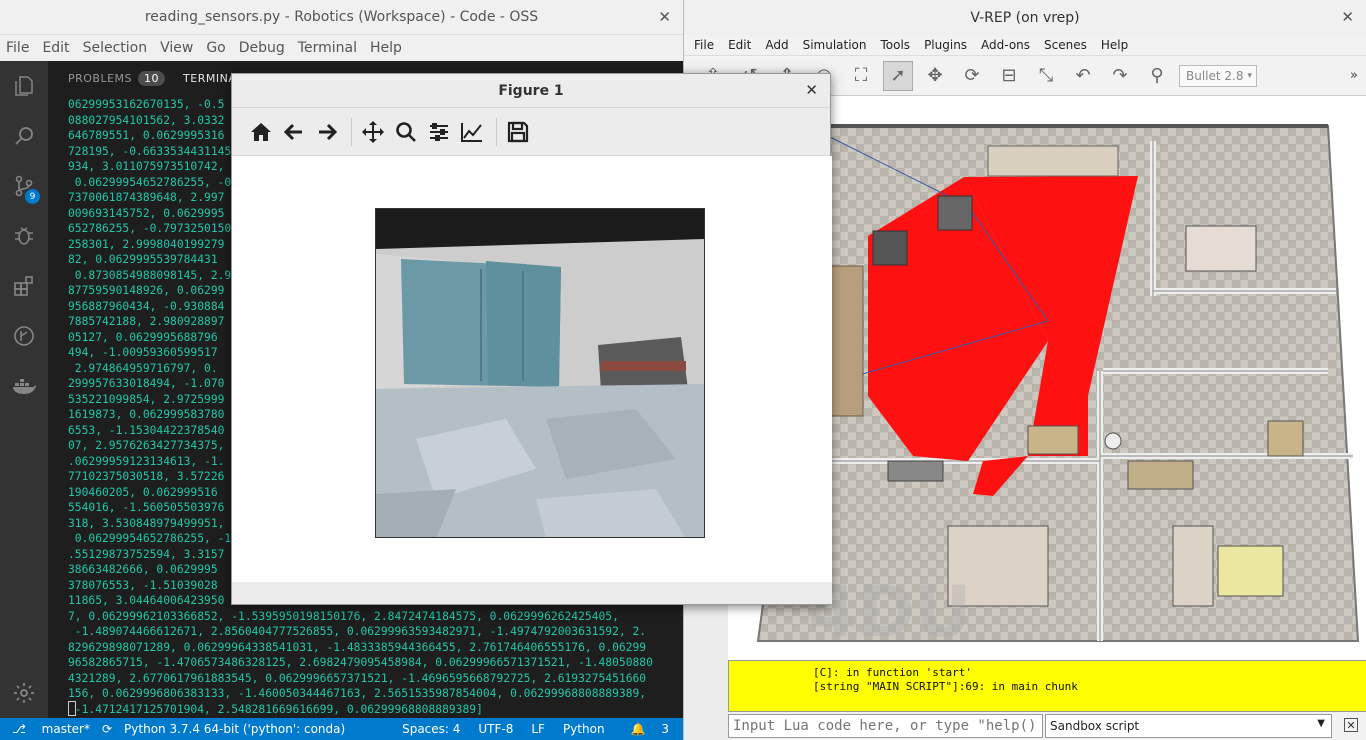 The image size is (1366, 740). What do you see at coordinates (152, 78) in the screenshot?
I see `problems-count-badge: 10` at bounding box center [152, 78].